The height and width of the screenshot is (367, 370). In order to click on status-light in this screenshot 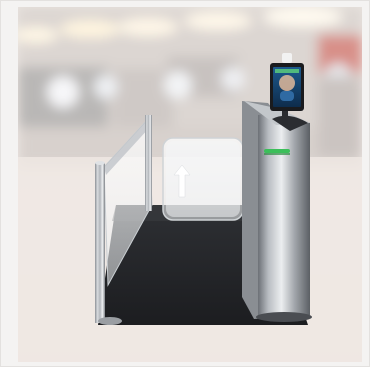, I will do `click(277, 151)`.